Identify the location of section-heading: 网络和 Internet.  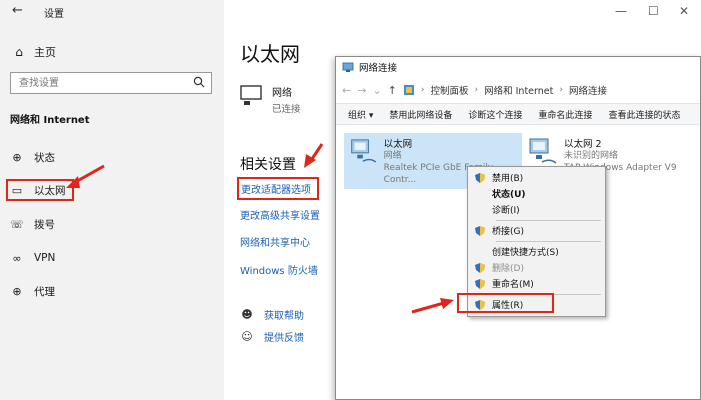
(50, 120).